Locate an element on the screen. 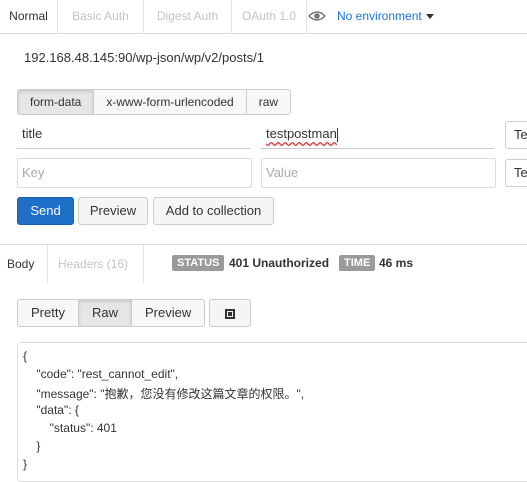  time-value: 46 ms is located at coordinates (396, 263).